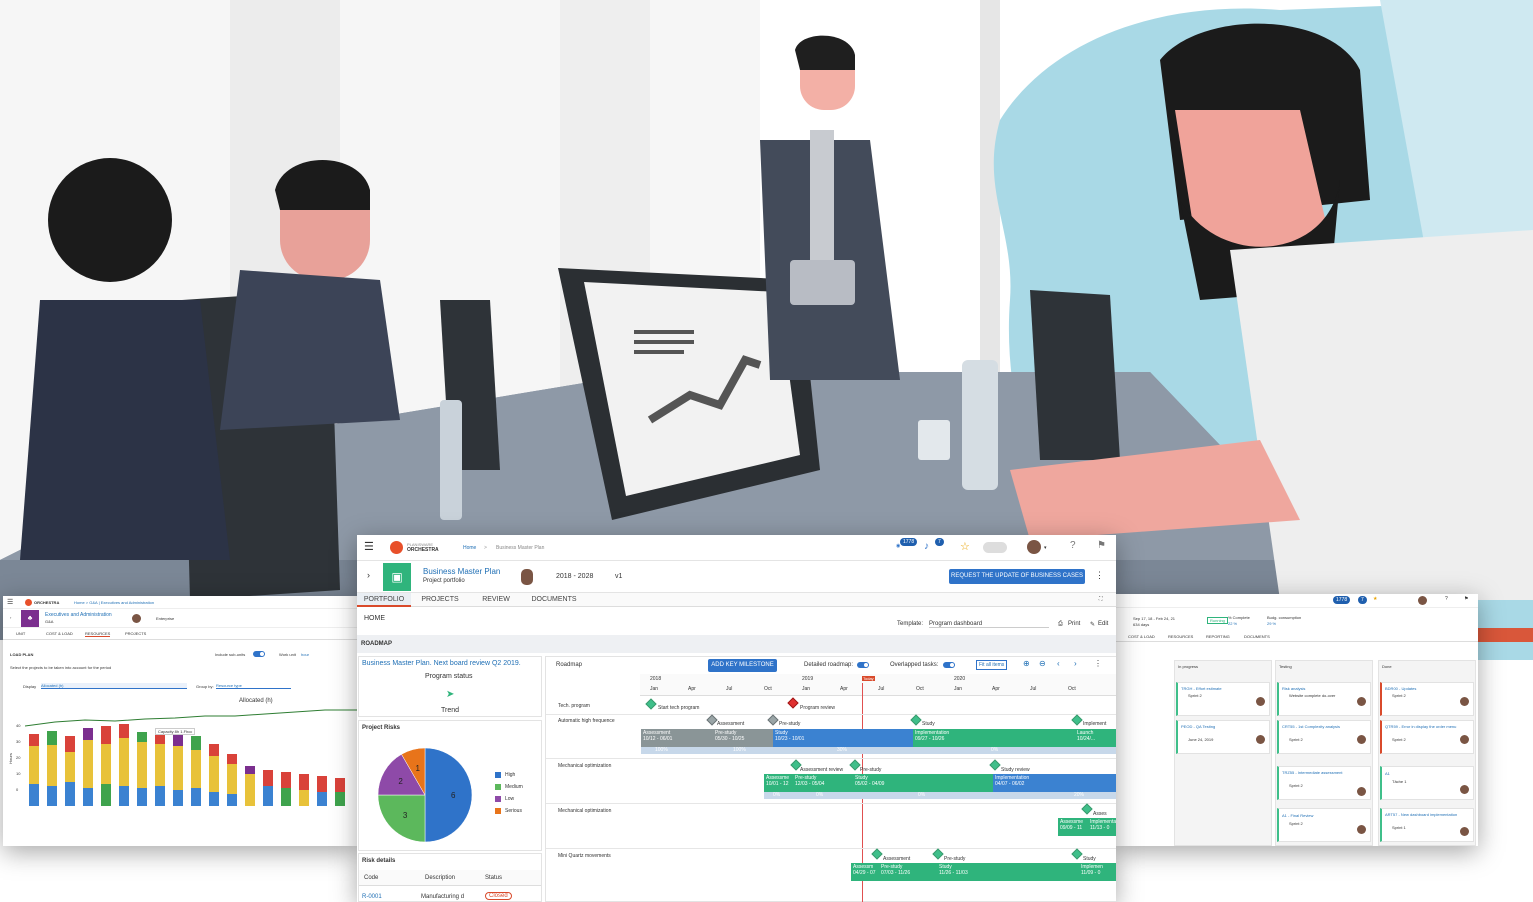  I want to click on kanban-card: TRGH - Effort estimate Sprint 2, so click(1223, 699).